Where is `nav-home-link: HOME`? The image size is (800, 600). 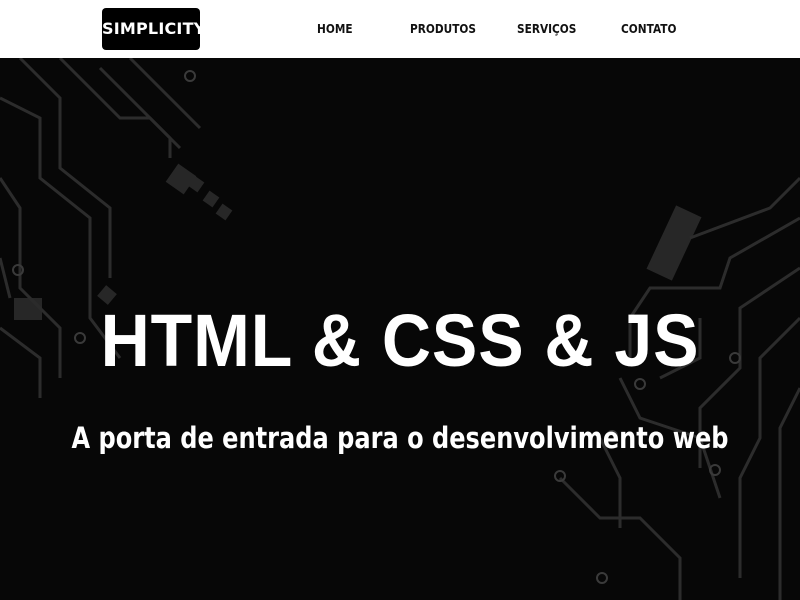
nav-home-link: HOME is located at coordinates (335, 29).